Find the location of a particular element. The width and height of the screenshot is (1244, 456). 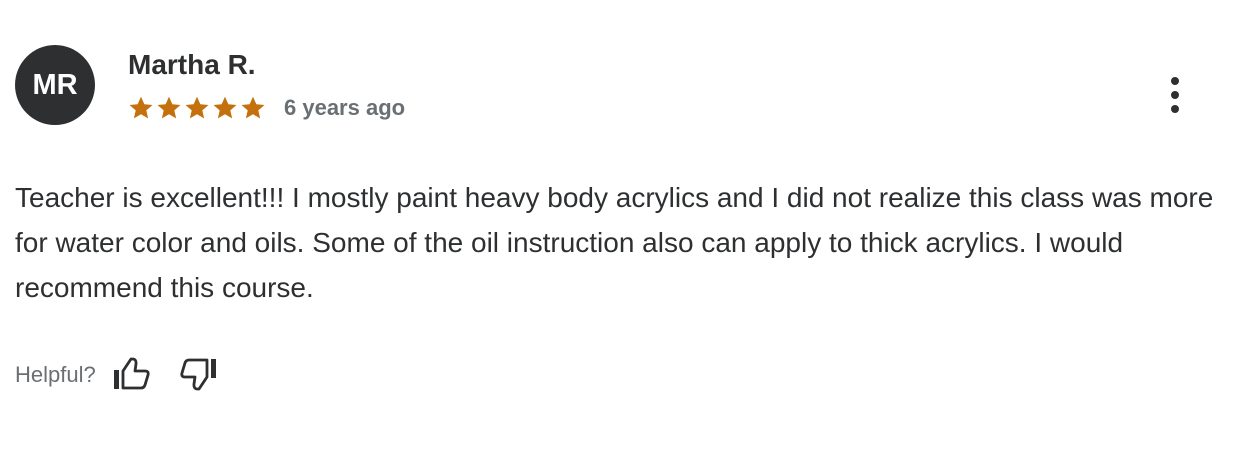

rating-row: 6 years ago is located at coordinates (266, 108).